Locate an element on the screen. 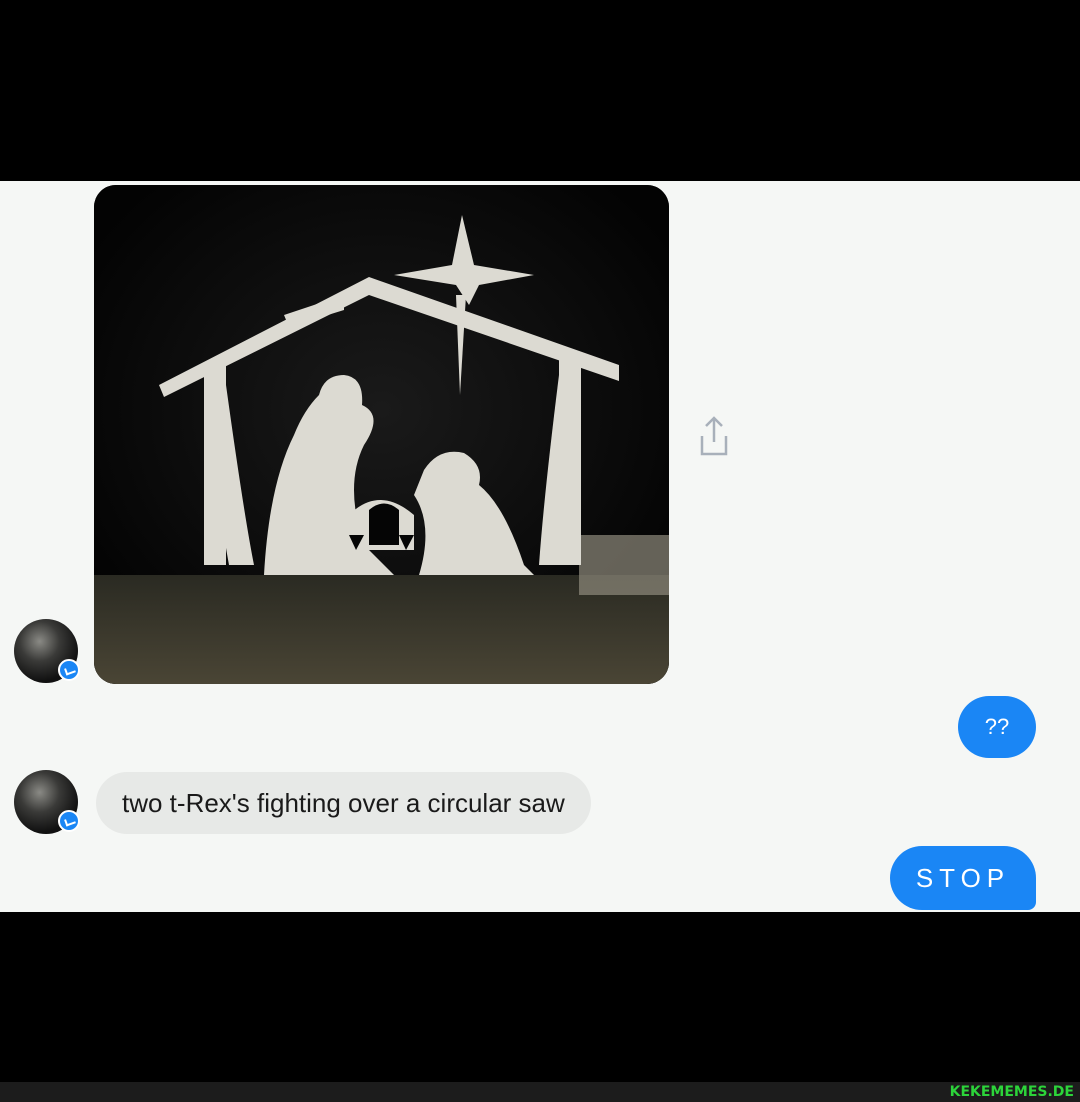 This screenshot has height=1102, width=1080. incoming-message-bubble: two t-Rex's fighting over a circular saw is located at coordinates (343, 803).